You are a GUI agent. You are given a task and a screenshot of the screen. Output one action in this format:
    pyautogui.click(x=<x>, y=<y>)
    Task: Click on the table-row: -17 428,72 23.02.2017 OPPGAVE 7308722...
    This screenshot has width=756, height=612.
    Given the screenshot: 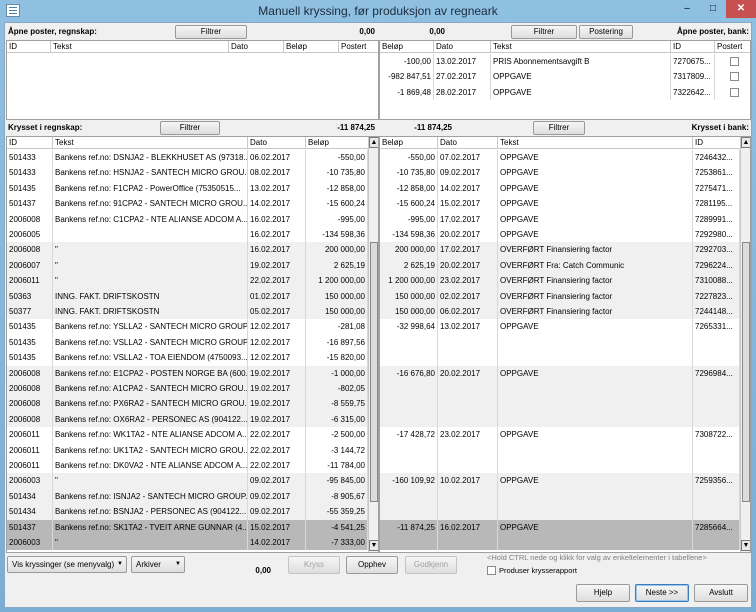 What is the action you would take?
    pyautogui.click(x=560, y=435)
    